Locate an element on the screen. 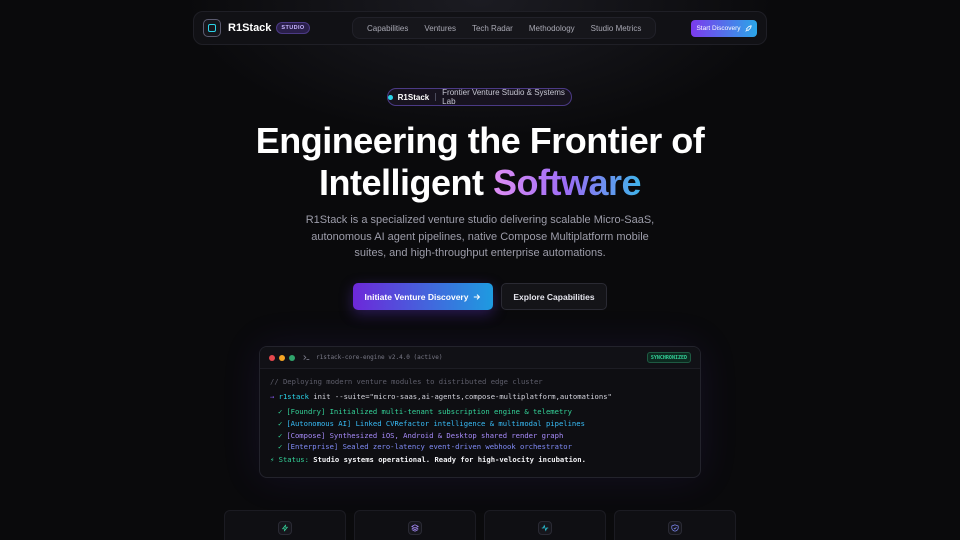  rocket-icon is located at coordinates (748, 28).